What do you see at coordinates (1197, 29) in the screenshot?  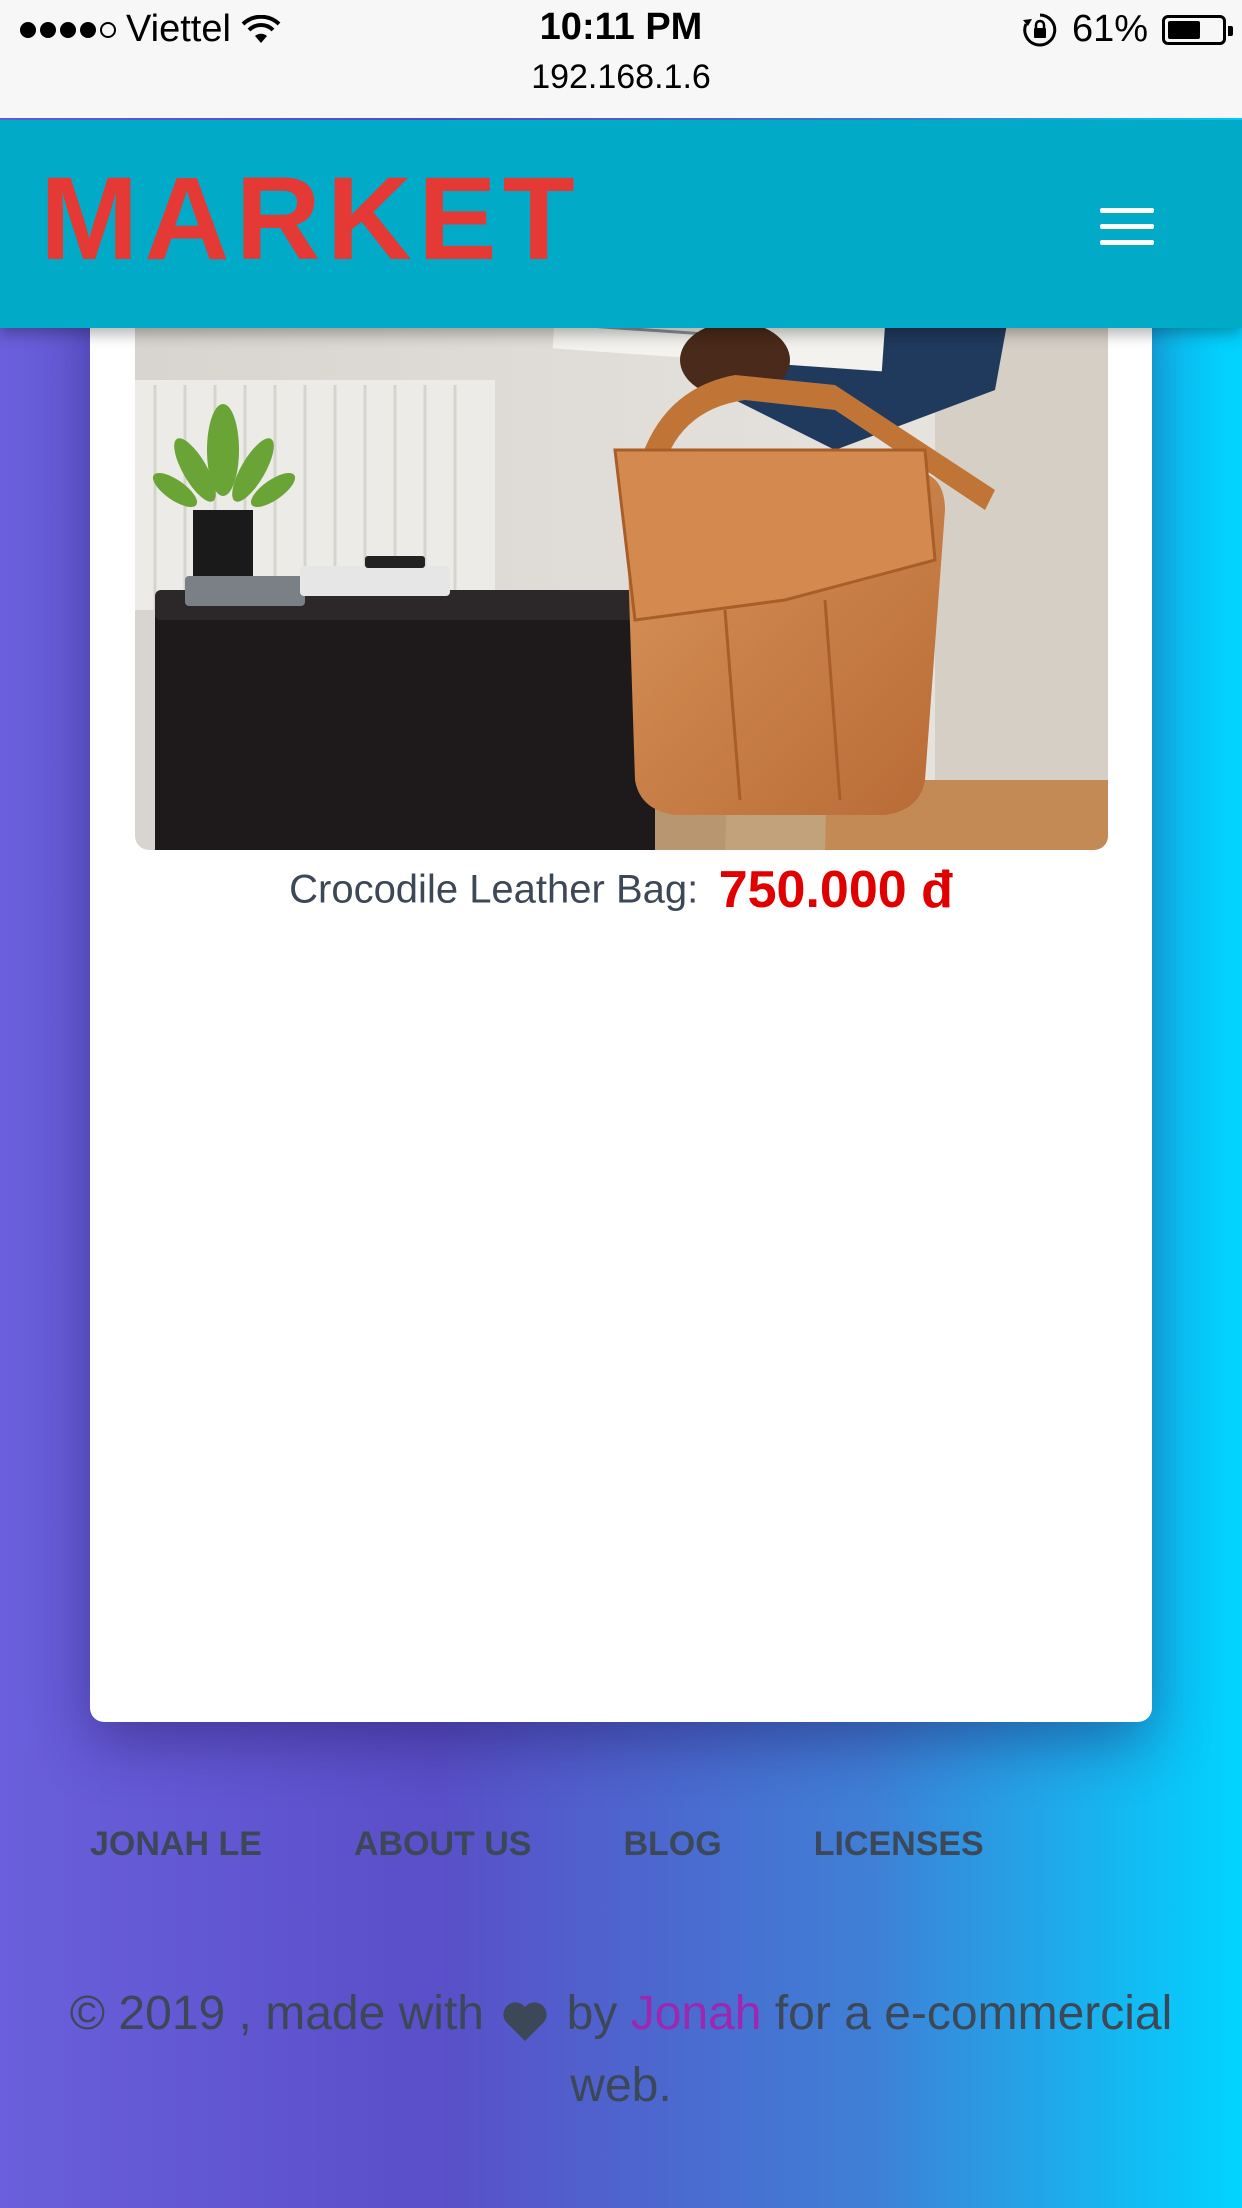 I see `battery-icon` at bounding box center [1197, 29].